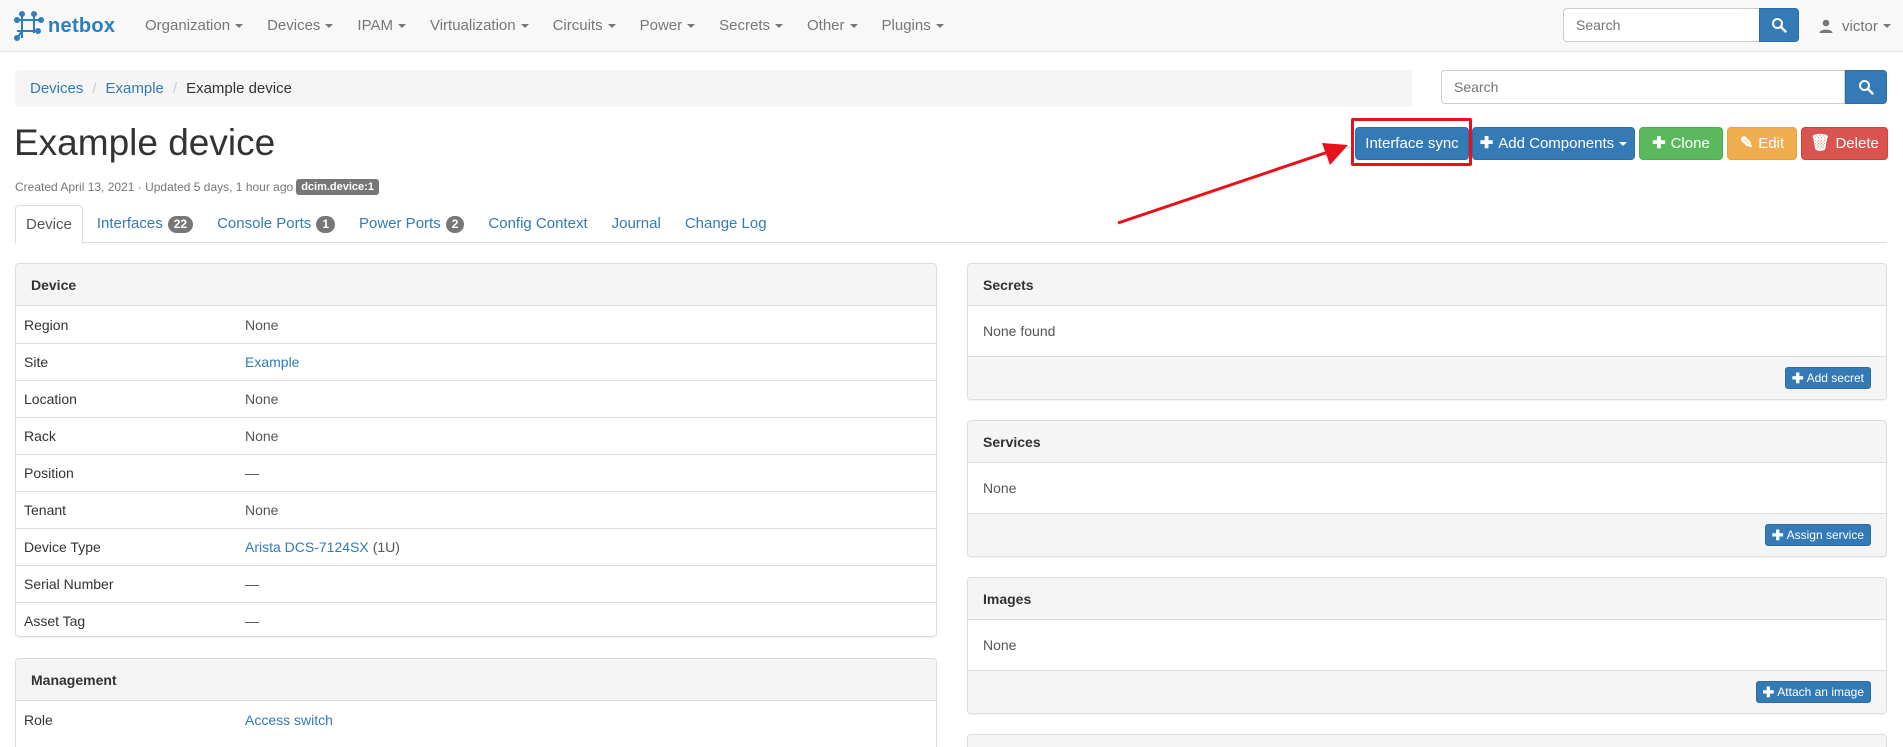 The image size is (1903, 747). I want to click on table-row: Serial Number —, so click(476, 583).